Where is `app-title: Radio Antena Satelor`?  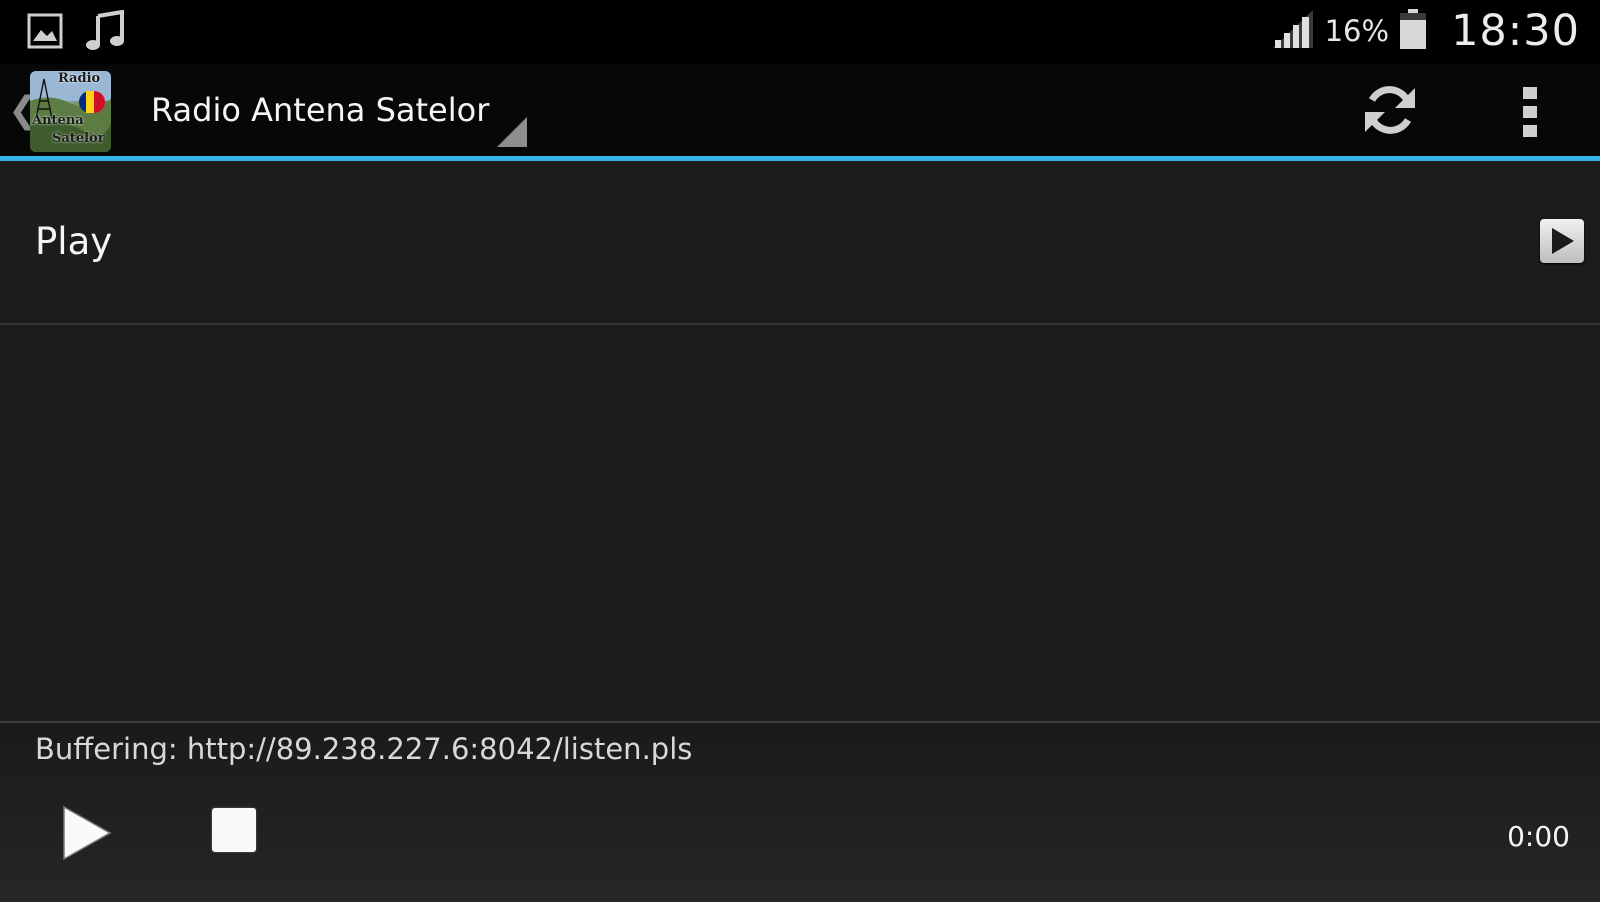 app-title: Radio Antena Satelor is located at coordinates (320, 110).